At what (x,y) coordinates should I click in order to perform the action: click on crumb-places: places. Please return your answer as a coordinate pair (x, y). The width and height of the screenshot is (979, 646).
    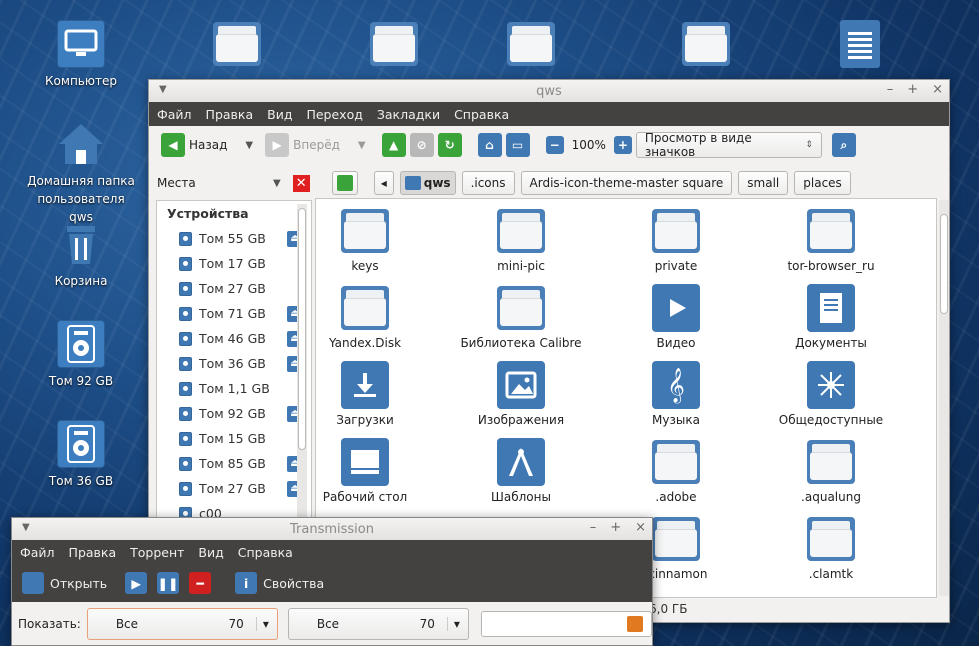
    Looking at the image, I should click on (822, 183).